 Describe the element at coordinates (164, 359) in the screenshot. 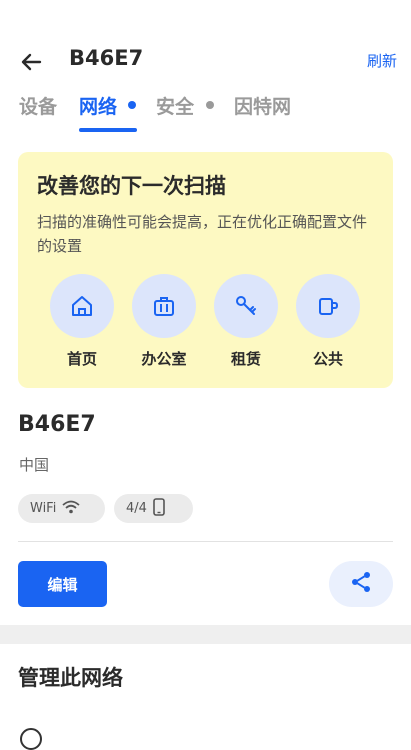

I see `profile-option-label: 办公室` at that location.